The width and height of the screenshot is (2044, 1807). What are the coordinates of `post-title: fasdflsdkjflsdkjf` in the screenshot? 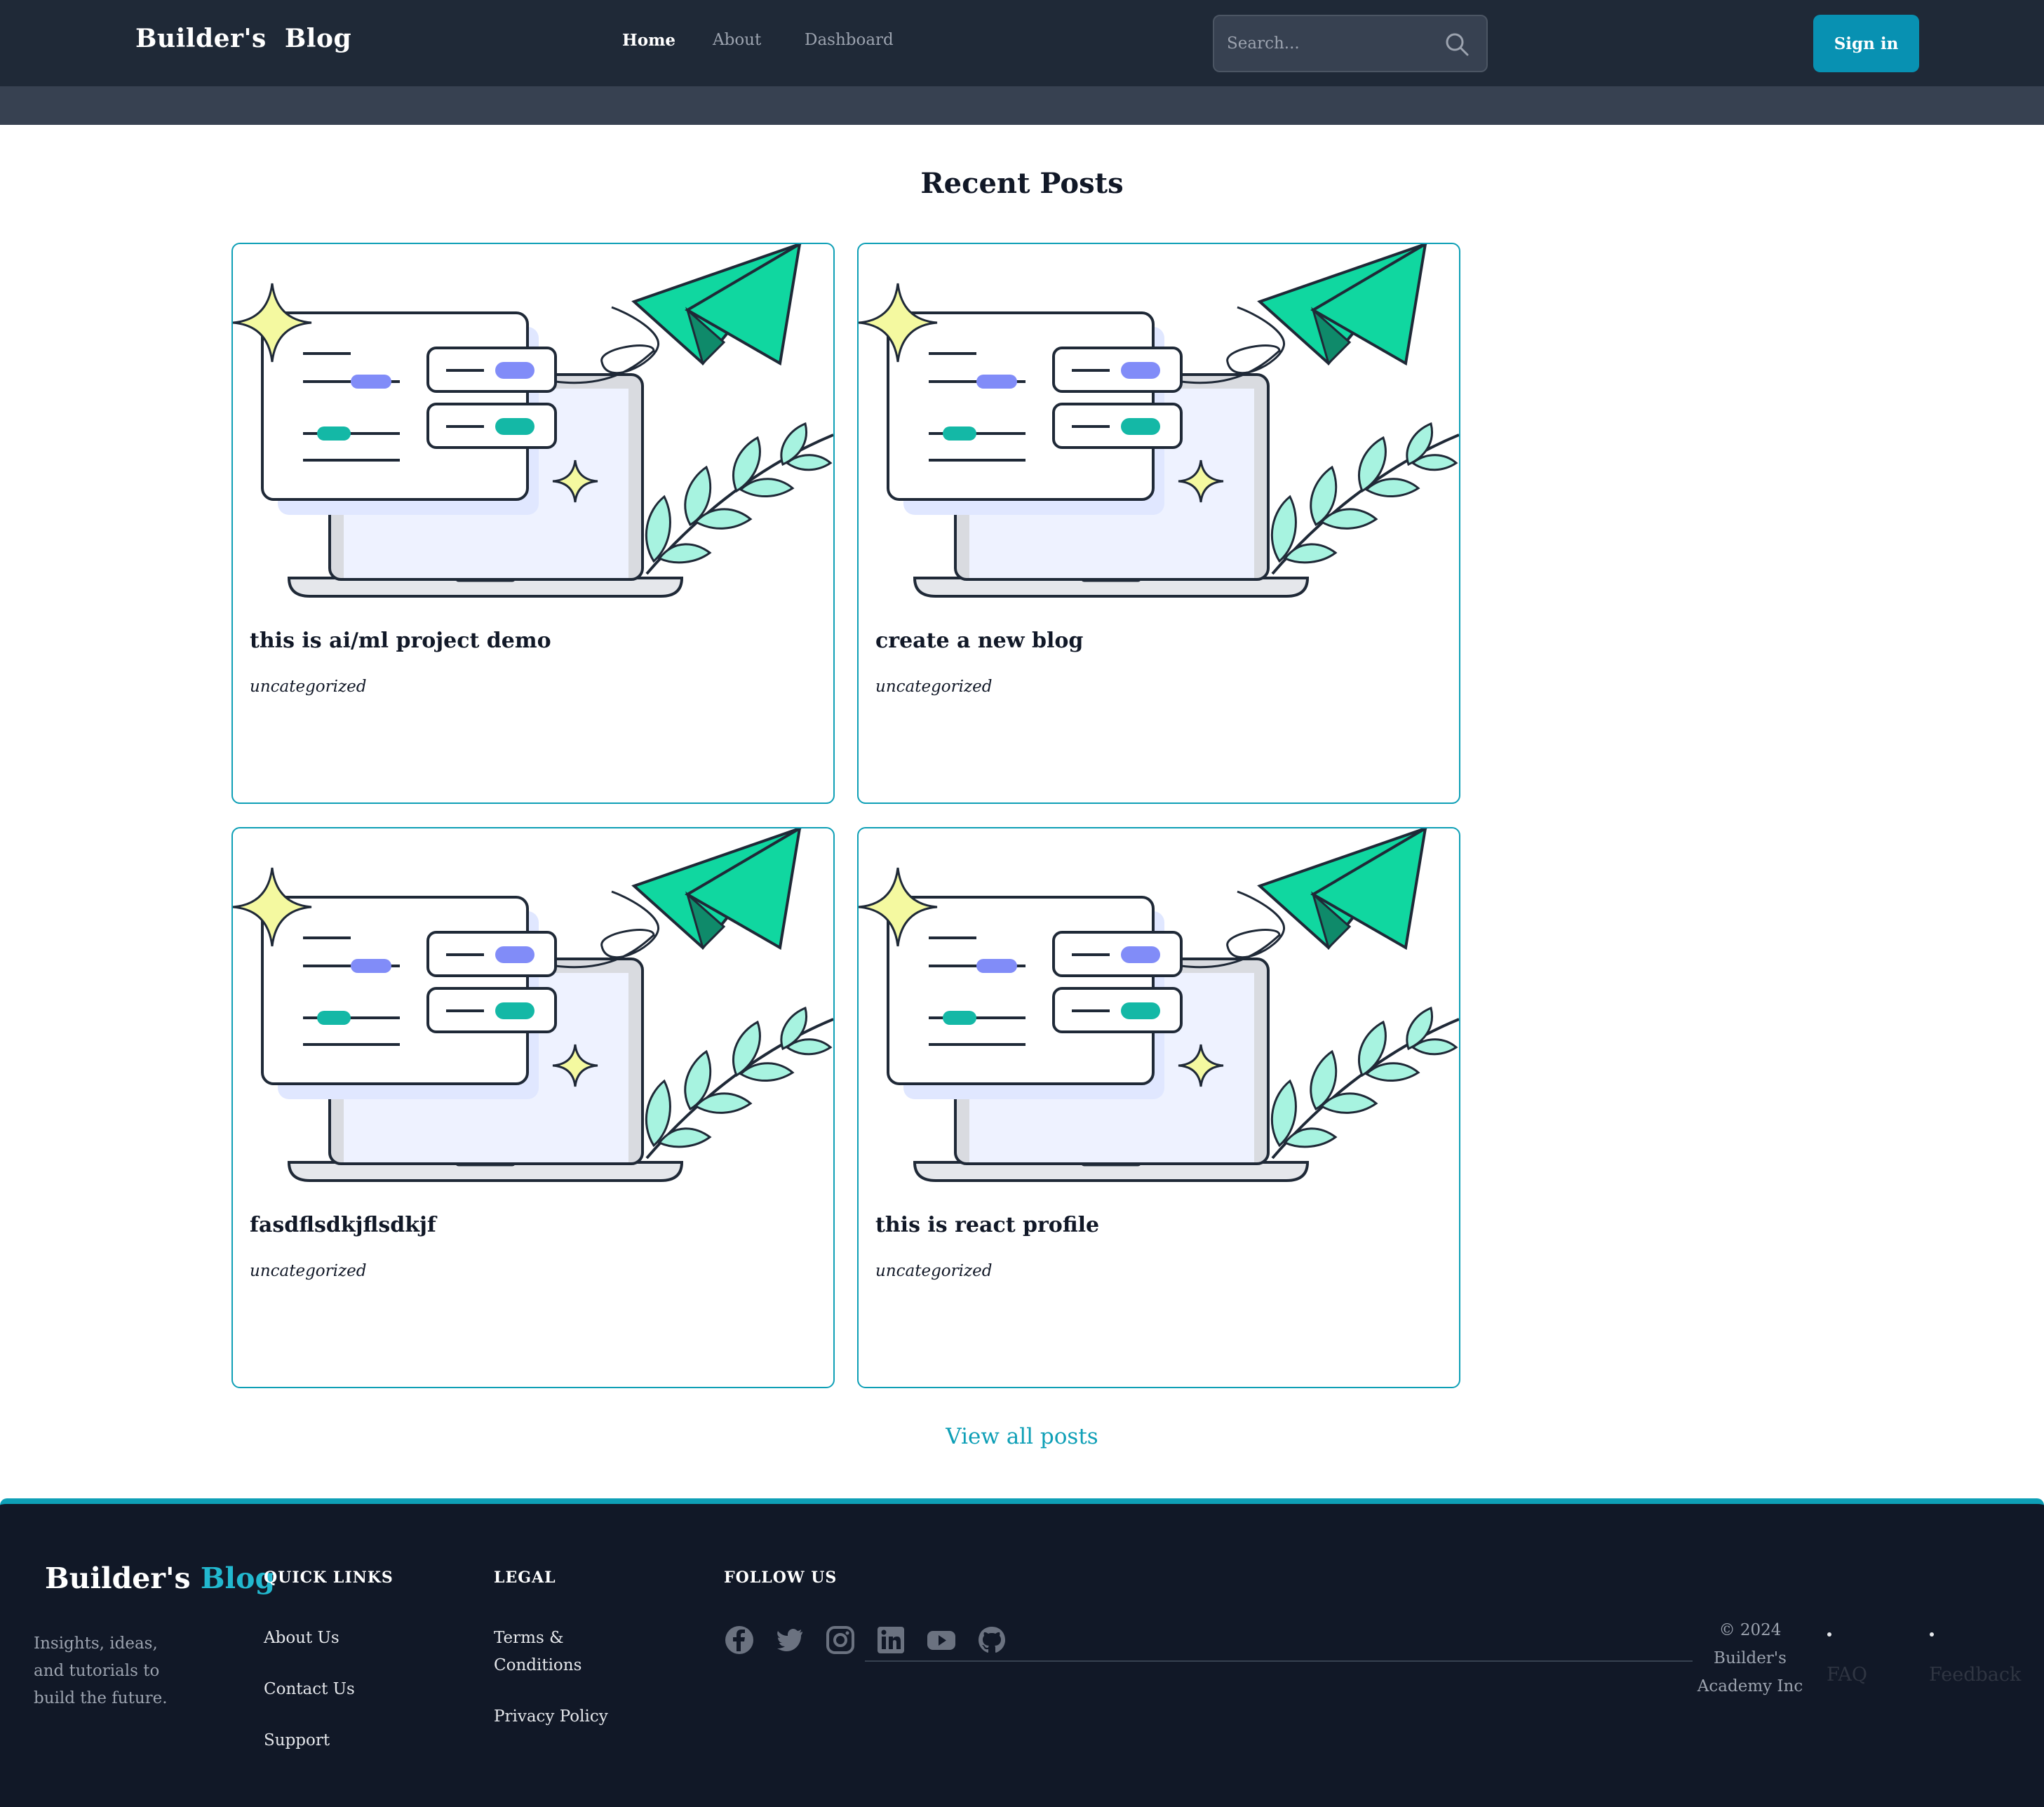 It's located at (343, 1225).